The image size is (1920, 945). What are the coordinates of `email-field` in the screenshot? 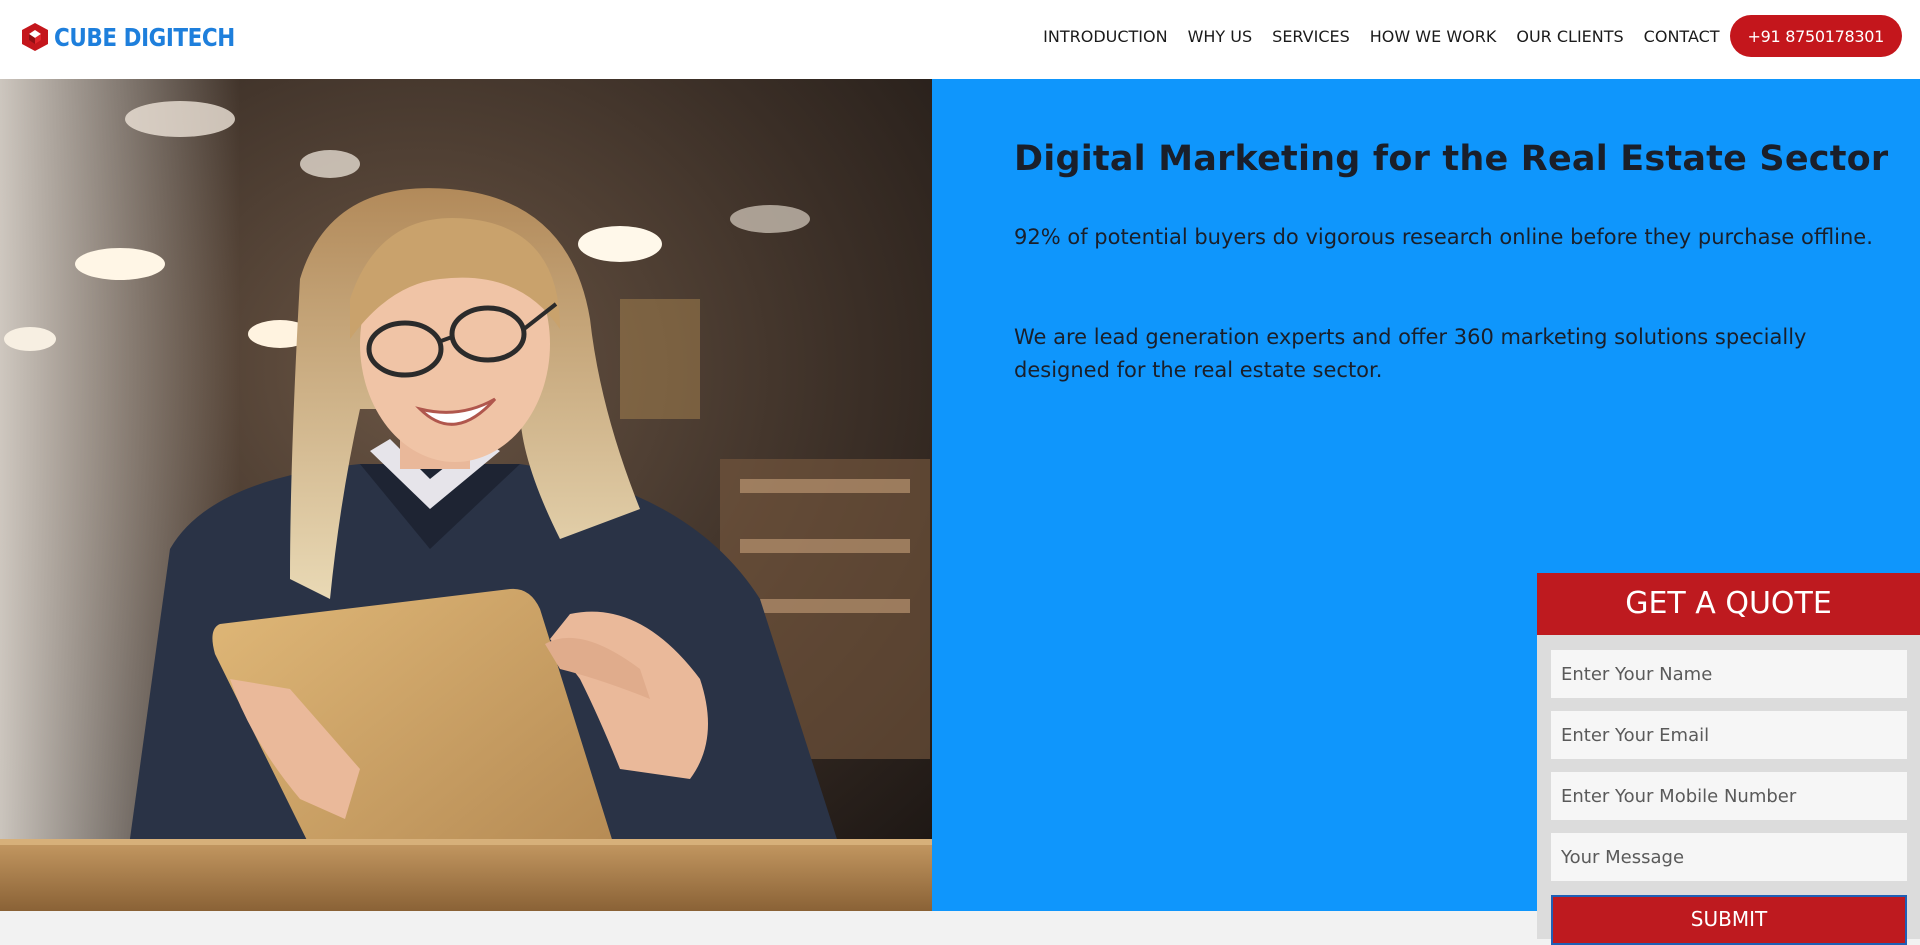 It's located at (1729, 735).